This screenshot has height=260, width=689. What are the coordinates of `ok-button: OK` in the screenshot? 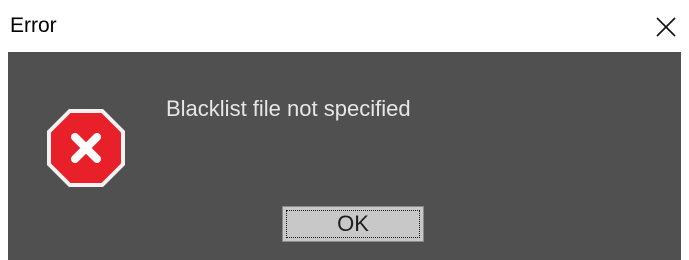 It's located at (353, 224).